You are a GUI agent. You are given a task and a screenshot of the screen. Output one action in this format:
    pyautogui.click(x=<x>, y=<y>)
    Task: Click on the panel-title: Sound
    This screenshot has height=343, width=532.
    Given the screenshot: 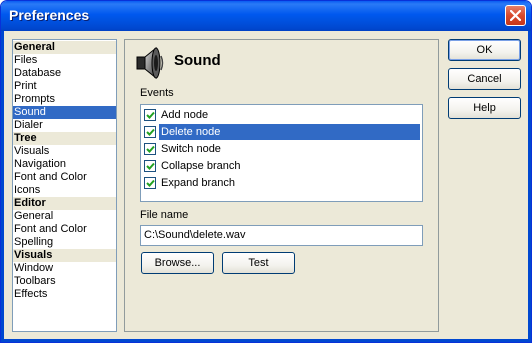 What is the action you would take?
    pyautogui.click(x=197, y=60)
    